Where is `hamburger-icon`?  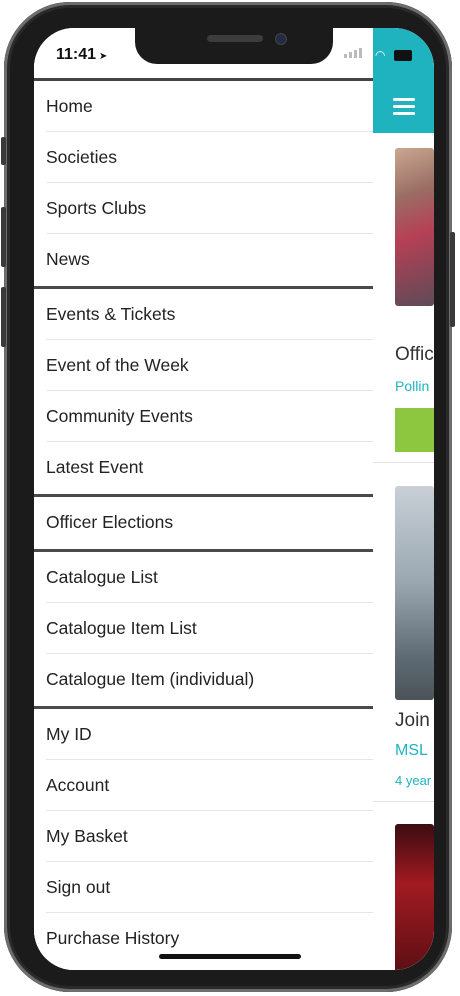
hamburger-icon is located at coordinates (404, 107).